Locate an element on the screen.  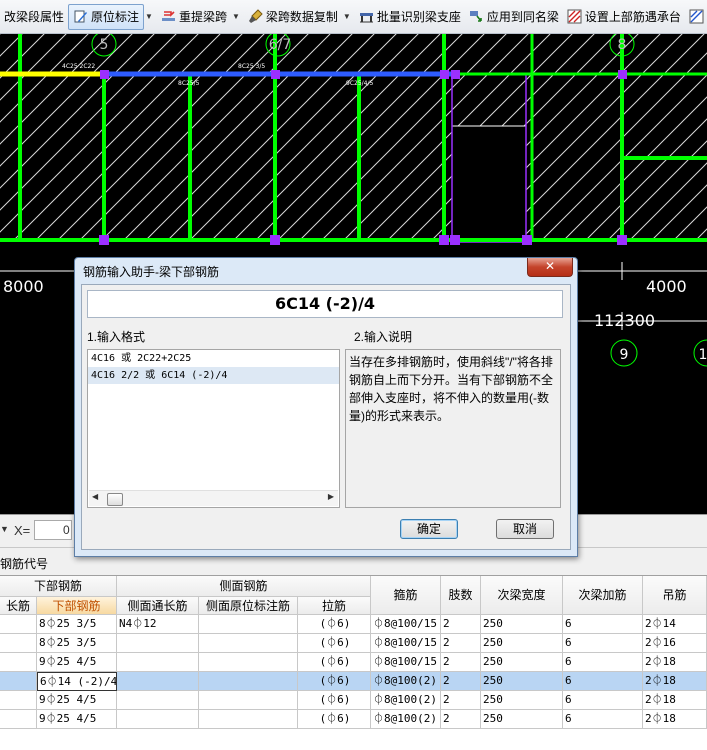
format-list-item: 4C16 或 2C22+2C25 is located at coordinates (213, 358).